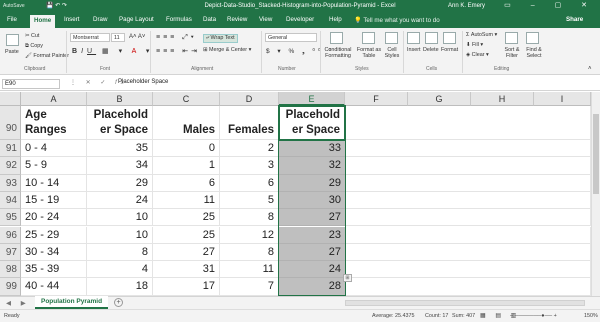 Image resolution: width=600 pixels, height=322 pixels. What do you see at coordinates (413, 38) in the screenshot?
I see `insert-cells-icon` at bounding box center [413, 38].